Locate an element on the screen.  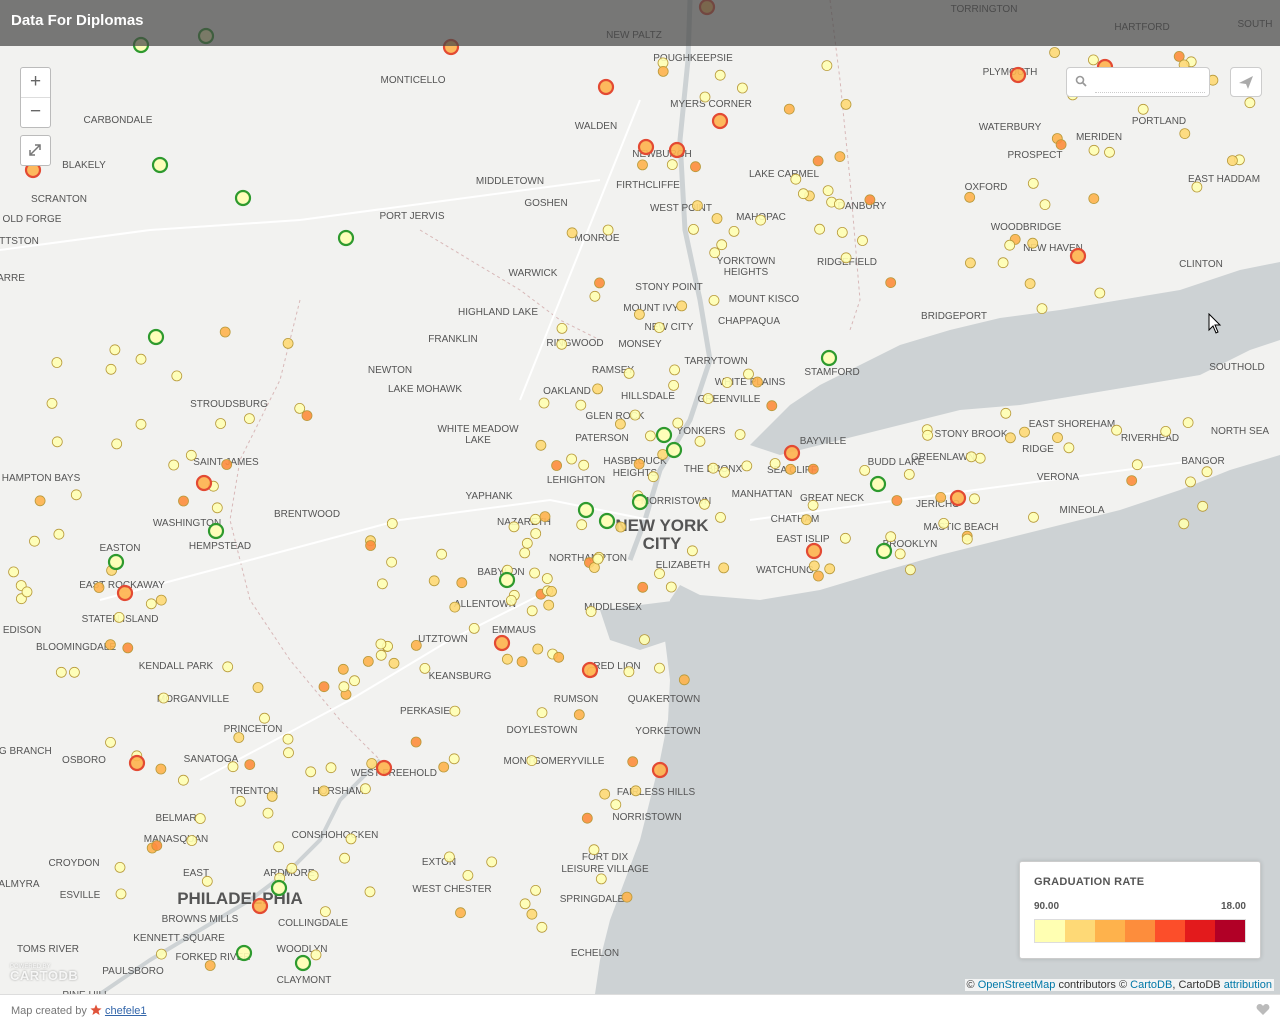
author-link: chefele1 is located at coordinates (126, 1011).